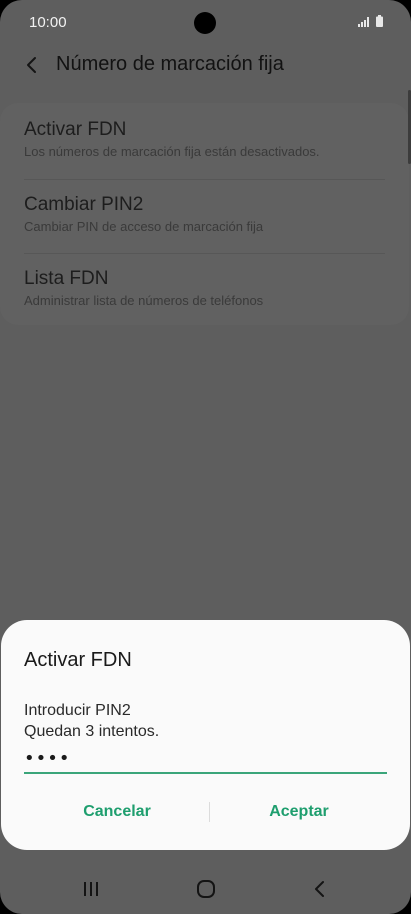 Image resolution: width=411 pixels, height=914 pixels. I want to click on pin2-input, so click(205, 759).